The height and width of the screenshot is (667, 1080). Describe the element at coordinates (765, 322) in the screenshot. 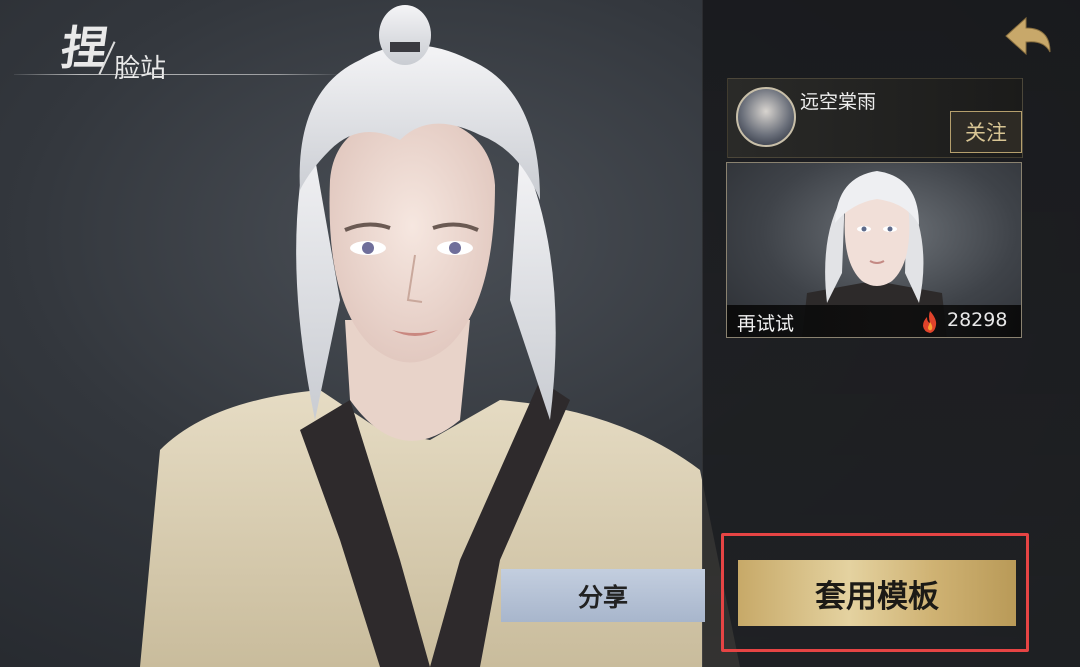

I see `retry-label: 再试试` at that location.